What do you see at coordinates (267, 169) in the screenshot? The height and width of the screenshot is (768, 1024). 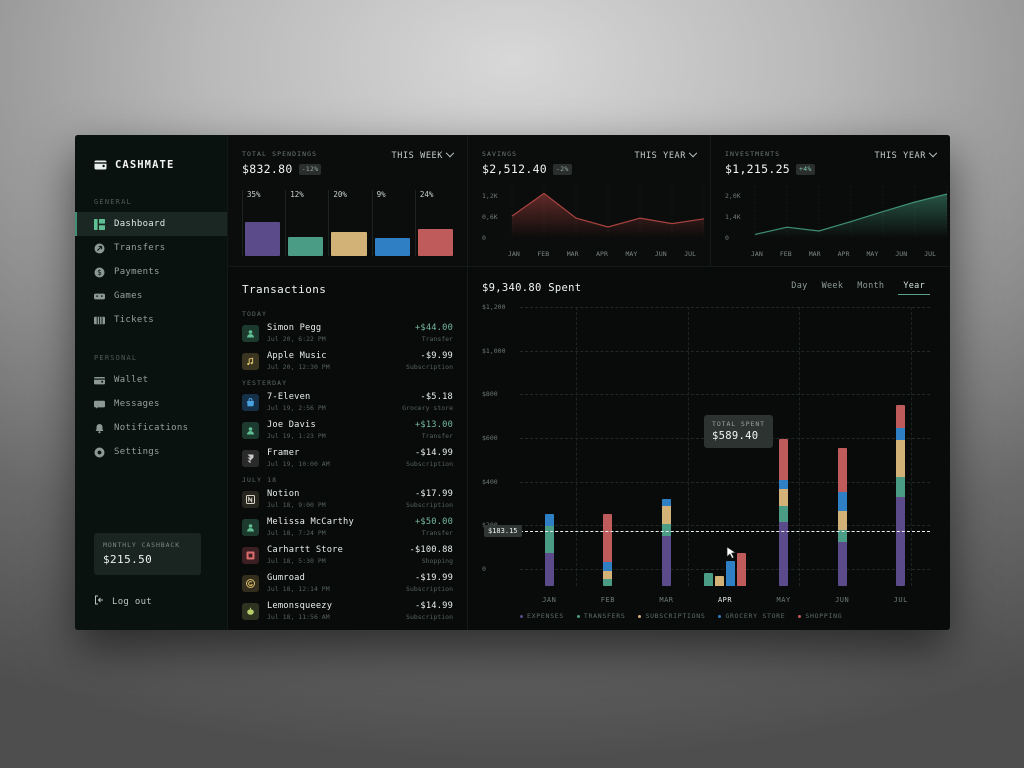 I see `spendings-value: $832.80` at bounding box center [267, 169].